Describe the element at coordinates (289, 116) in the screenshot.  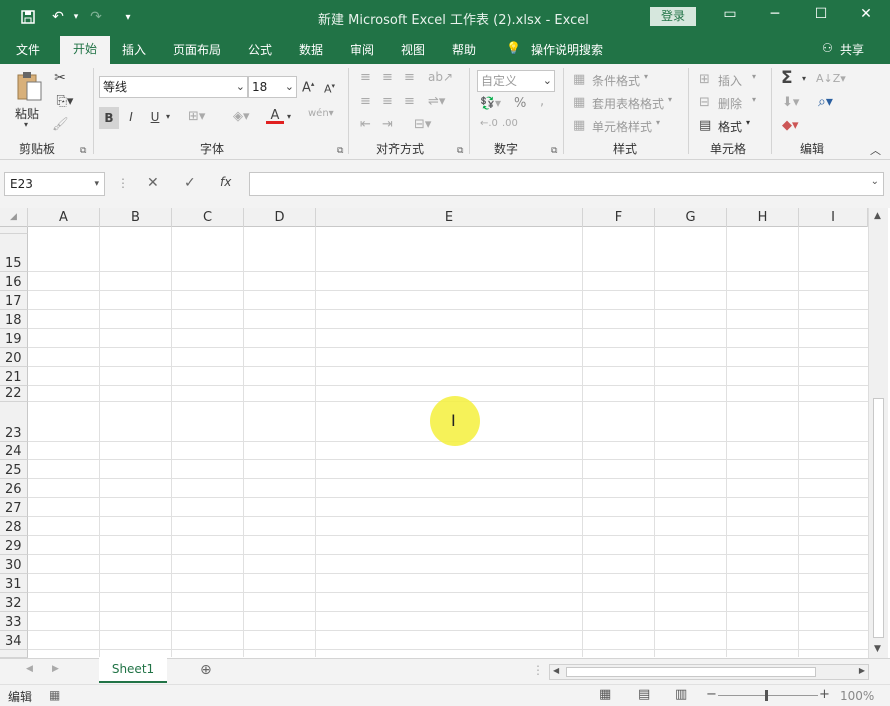
I see `font-color-dropdown-icon: ▾` at that location.